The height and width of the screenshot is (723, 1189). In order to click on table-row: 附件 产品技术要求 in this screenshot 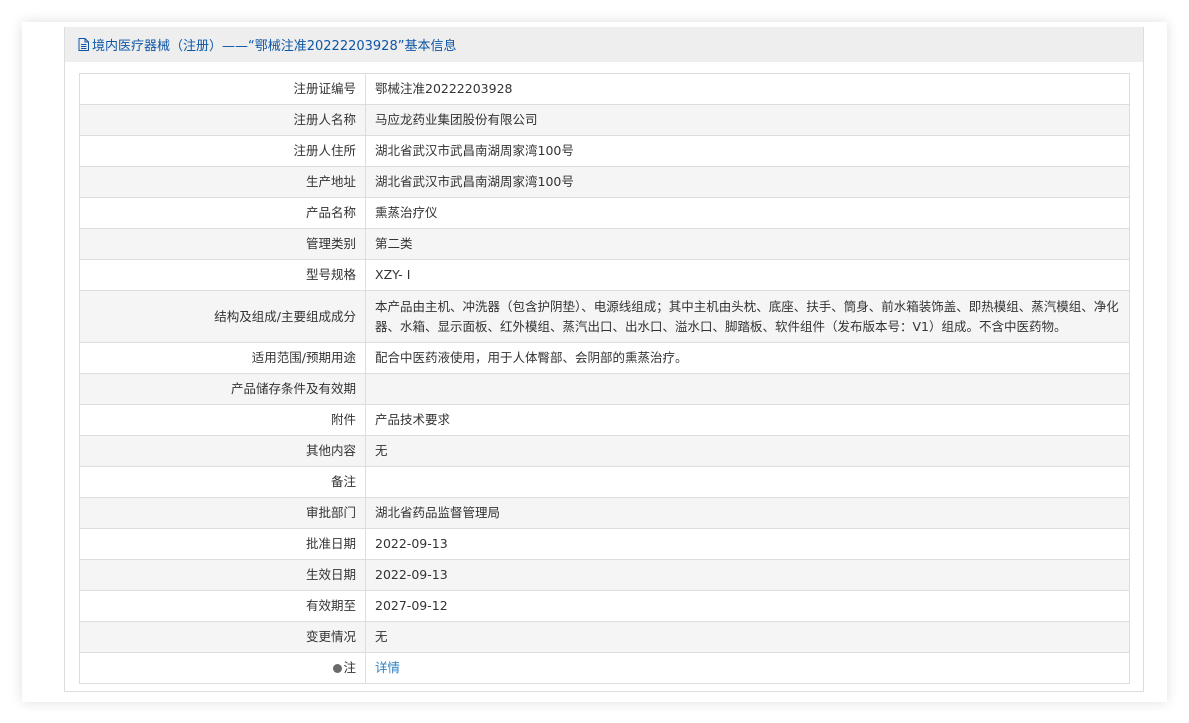, I will do `click(604, 420)`.